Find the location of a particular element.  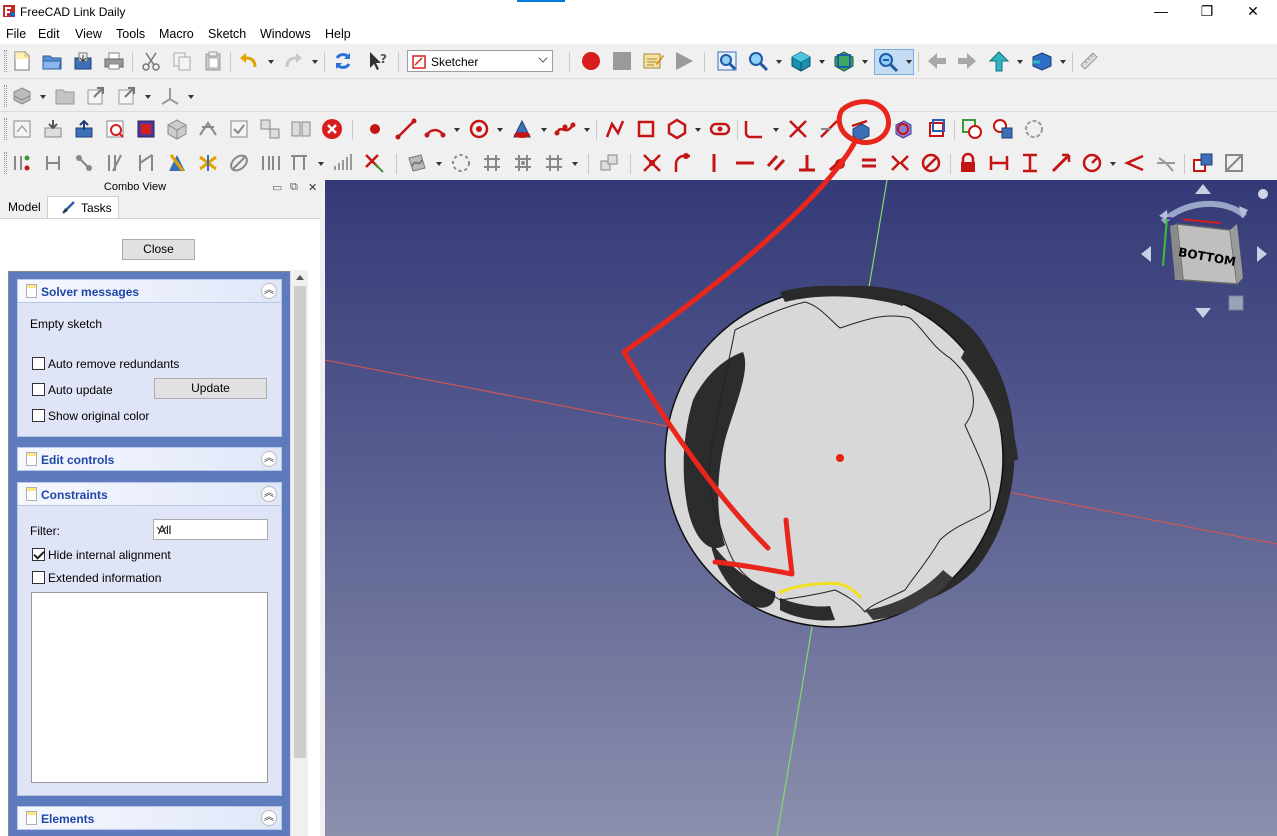

grid-icon is located at coordinates (523, 163).